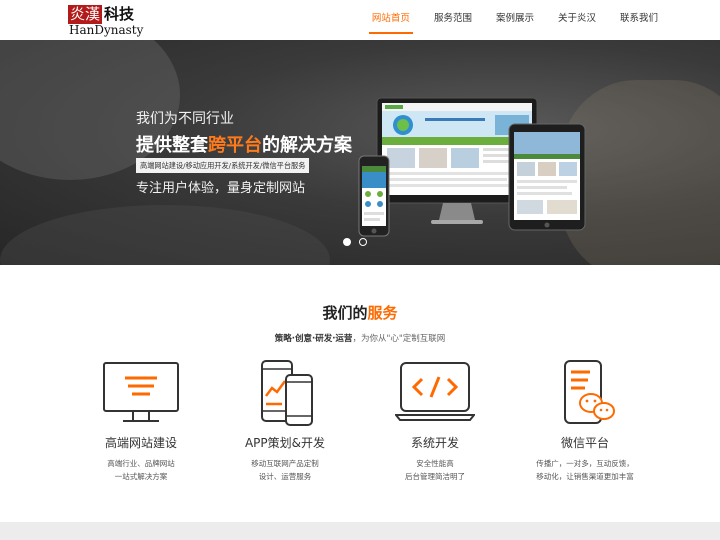 The height and width of the screenshot is (540, 720). Describe the element at coordinates (585, 470) in the screenshot. I see `service-description: 传播广，一对多，互动反馈， 移动化，让销售渠道更加丰富` at that location.